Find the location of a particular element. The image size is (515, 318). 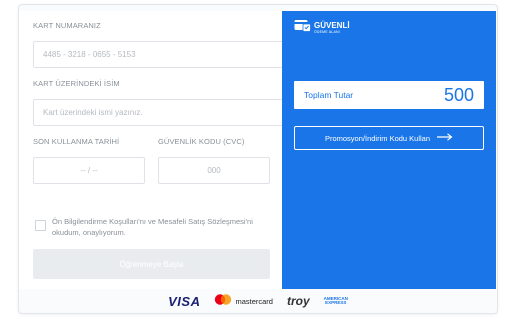

payment-brands-footer: VISA mastercard troy AMERICAN EXPRESS is located at coordinates (258, 301).